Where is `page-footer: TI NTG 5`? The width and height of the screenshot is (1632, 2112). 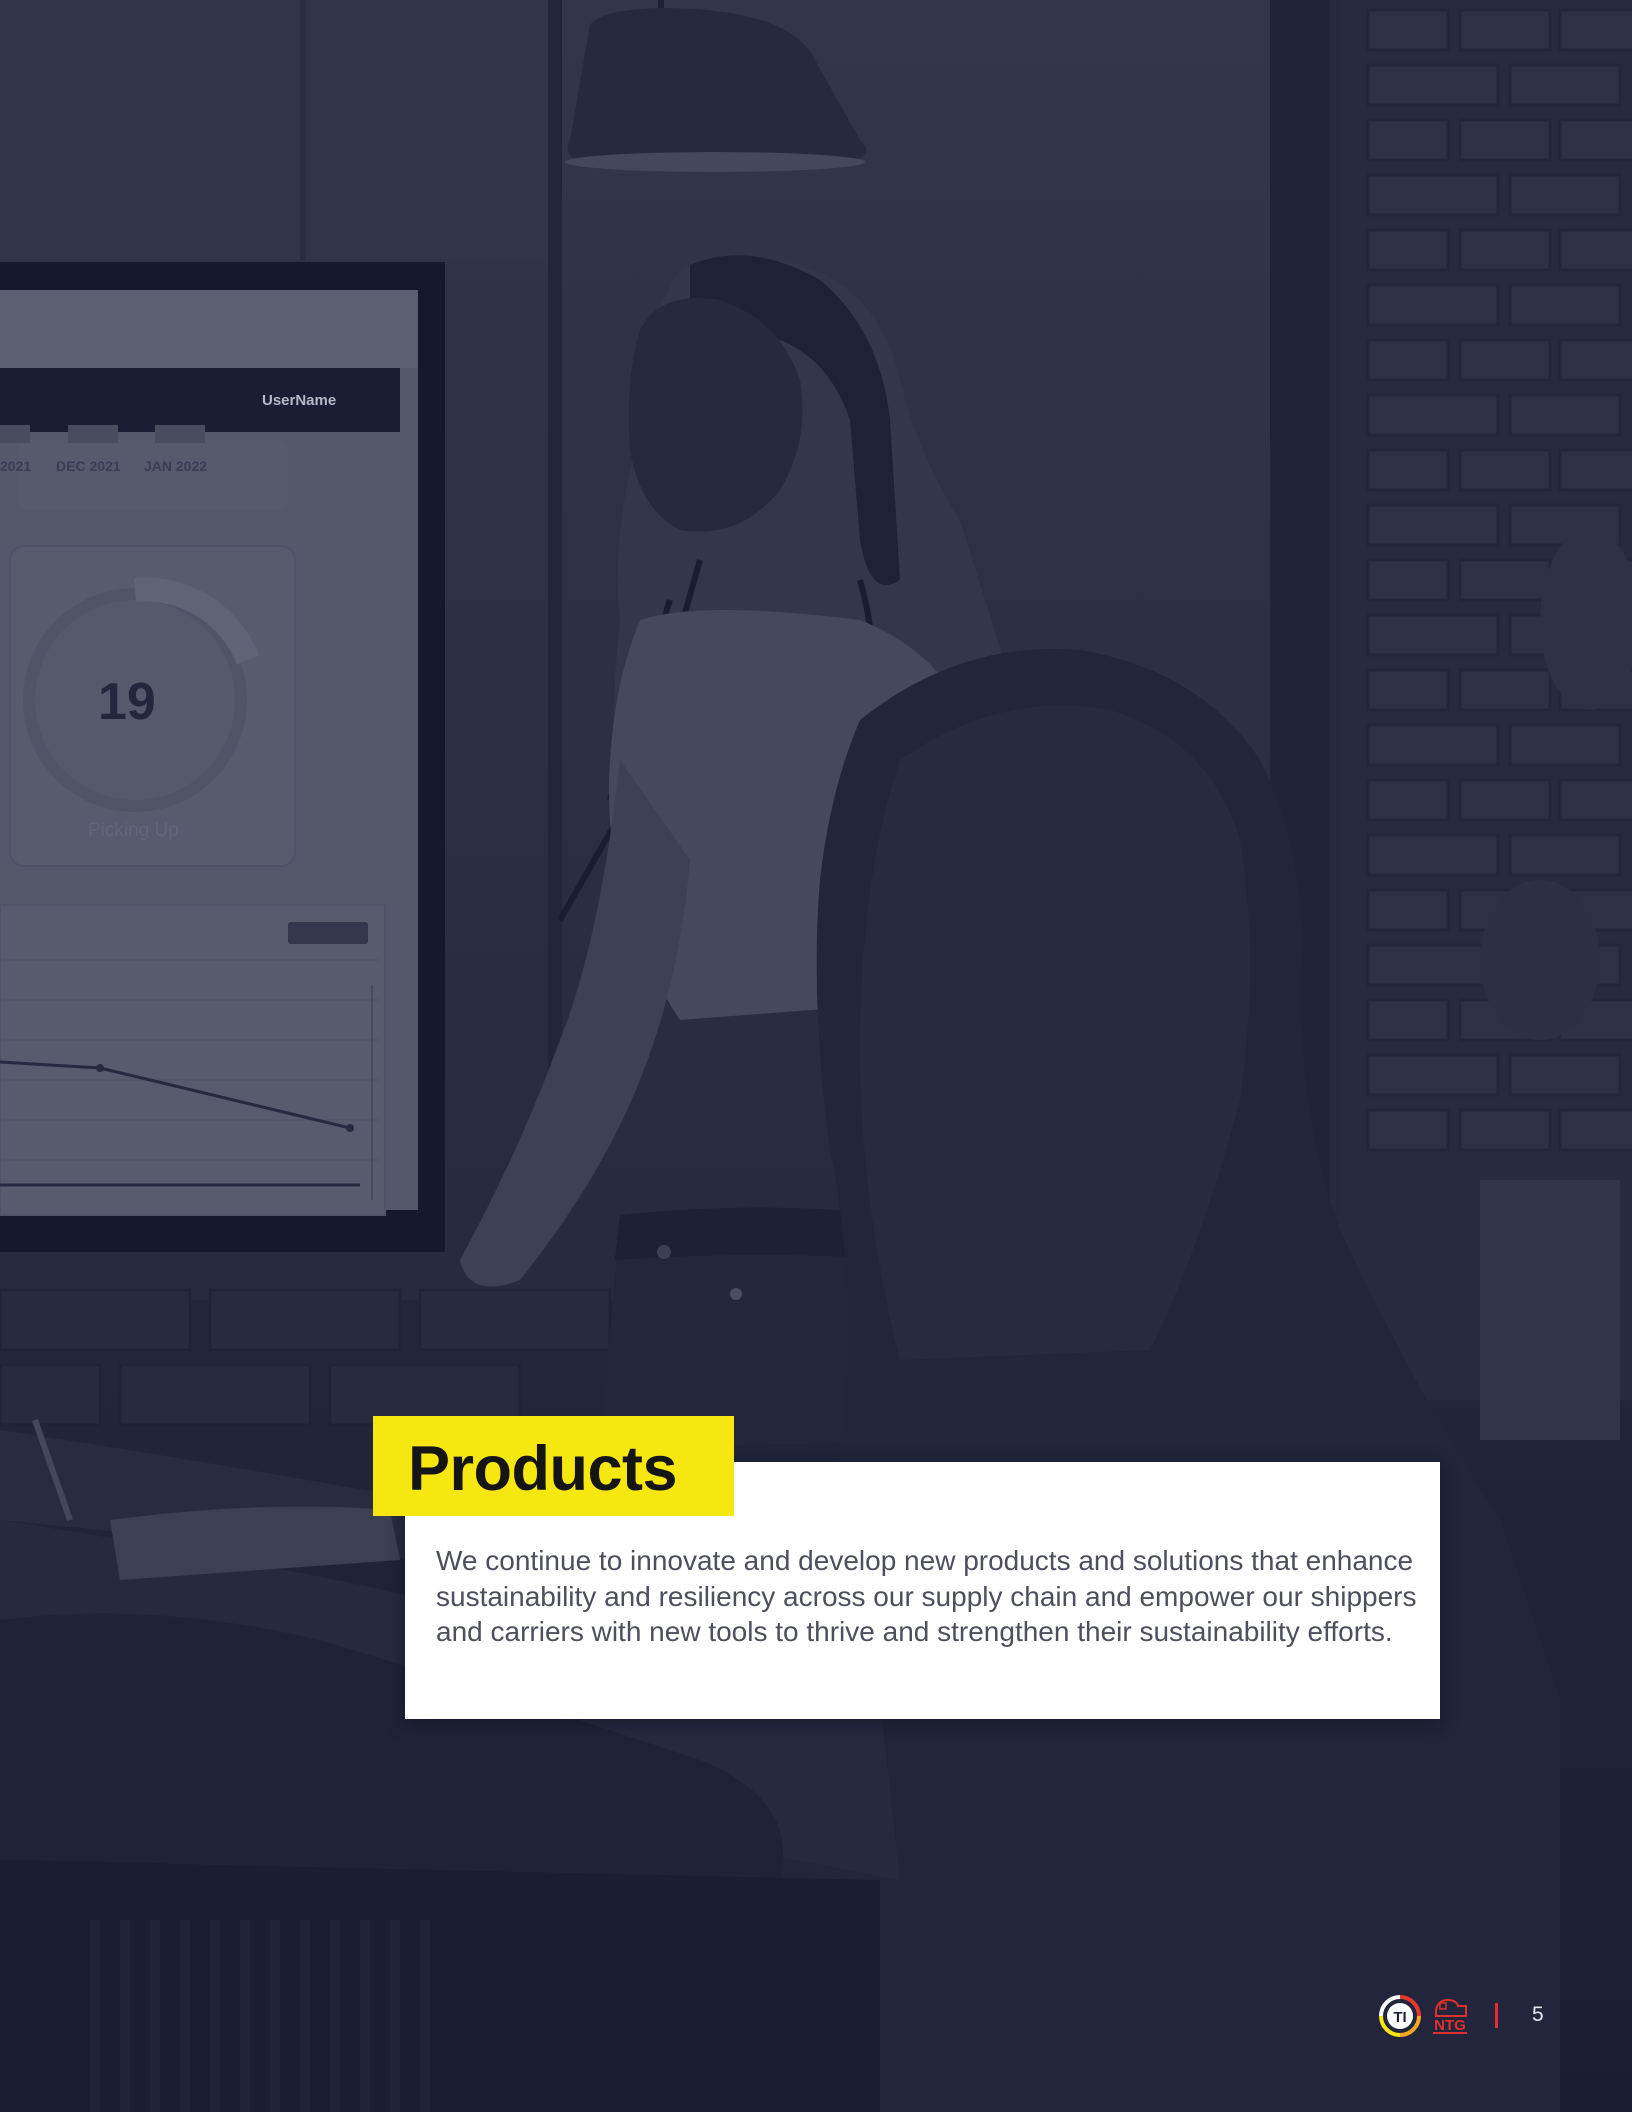
page-footer: TI NTG 5 is located at coordinates (1466, 2017).